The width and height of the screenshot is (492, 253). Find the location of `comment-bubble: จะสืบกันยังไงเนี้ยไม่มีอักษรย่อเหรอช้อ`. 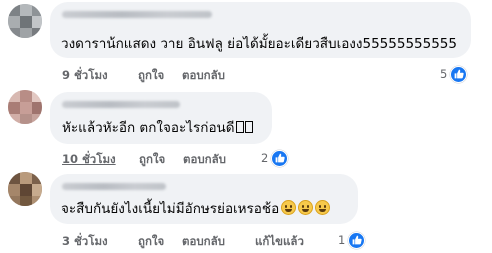

comment-bubble: จะสืบกันยังไงเนี้ยไม่มีอักษรย่อเหรอช้อ is located at coordinates (204, 199).